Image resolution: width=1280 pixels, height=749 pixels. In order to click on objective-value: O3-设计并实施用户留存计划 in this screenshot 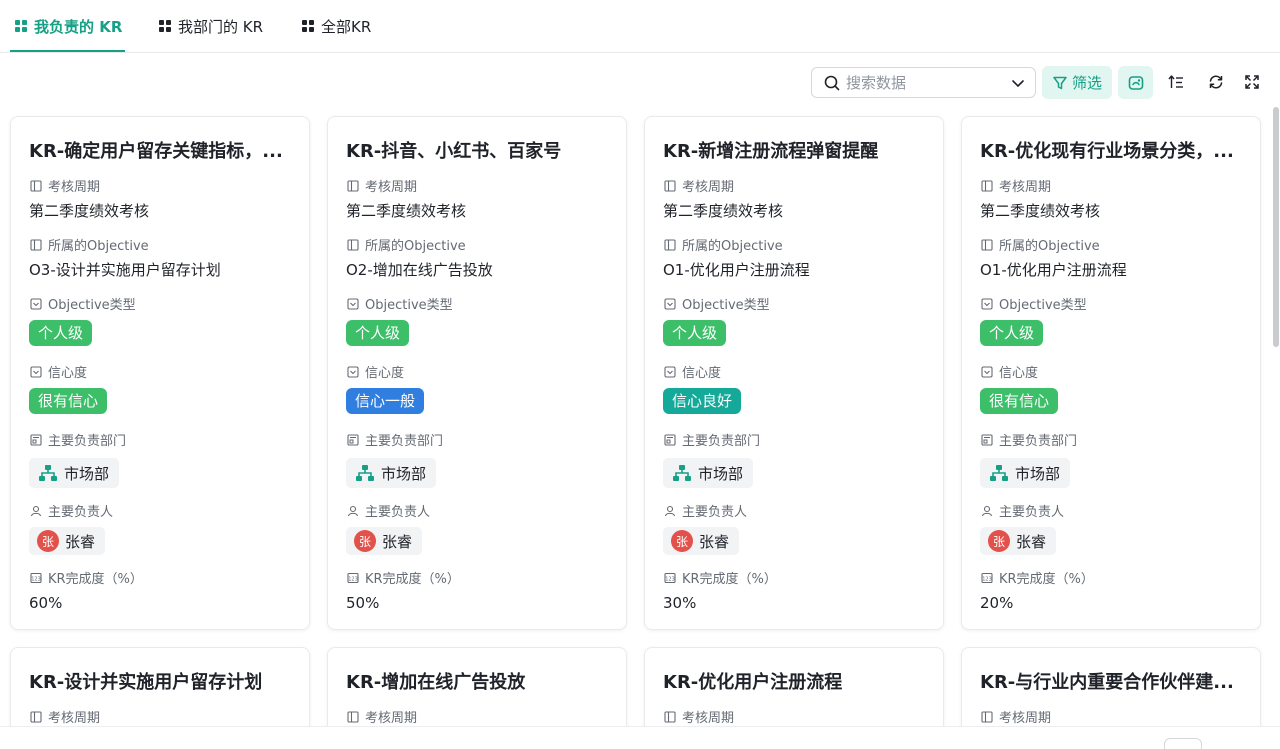, I will do `click(125, 270)`.